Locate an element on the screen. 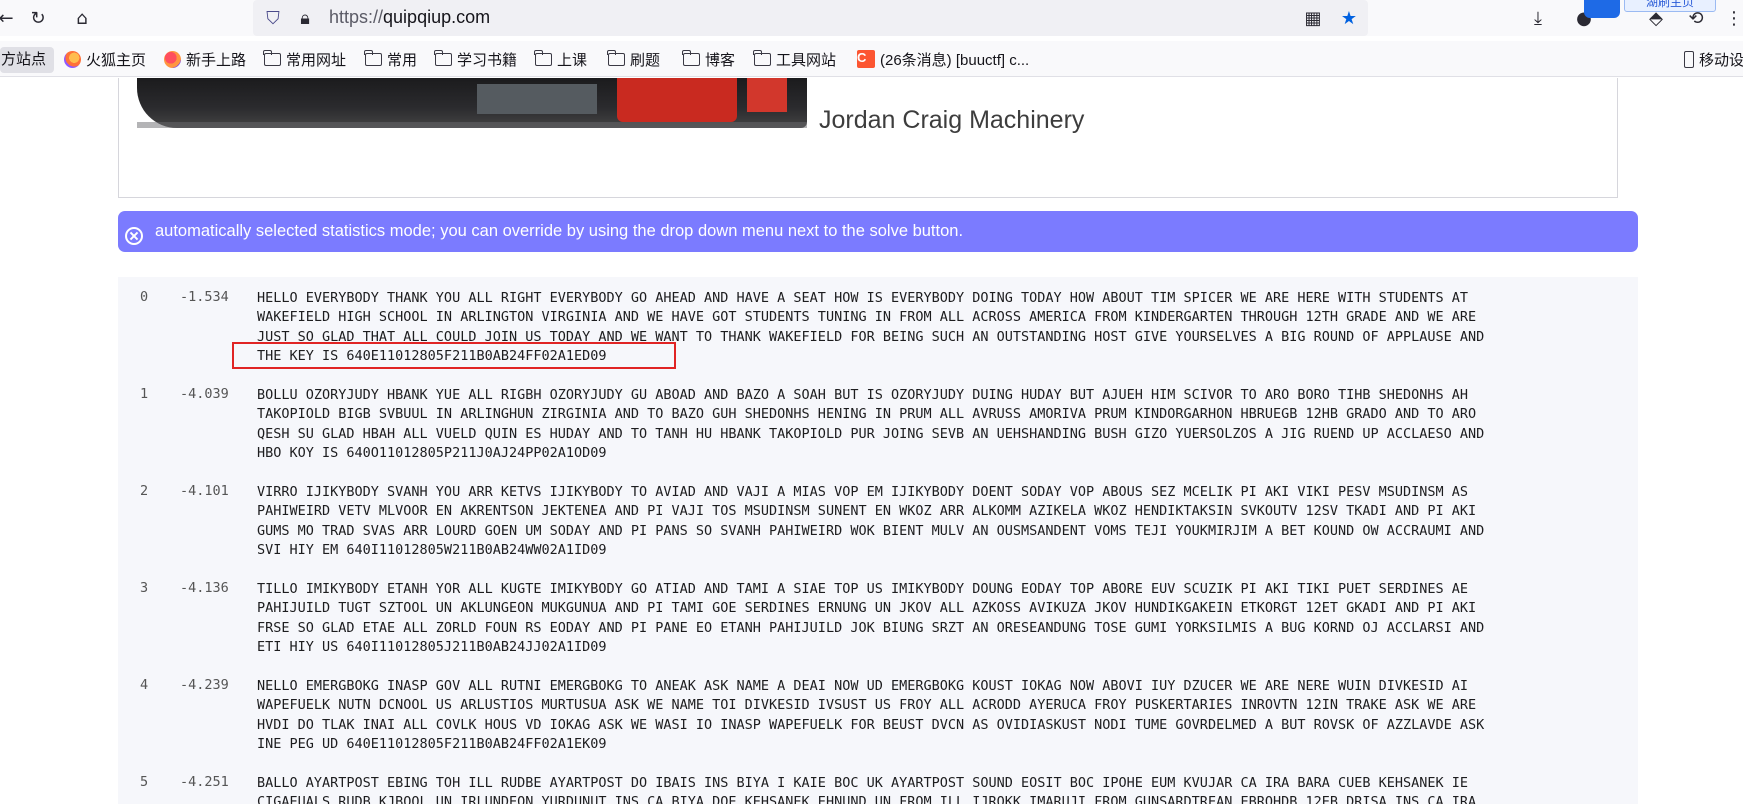 This screenshot has height=804, width=1743. bookmark-label: 新手上路 is located at coordinates (216, 60).